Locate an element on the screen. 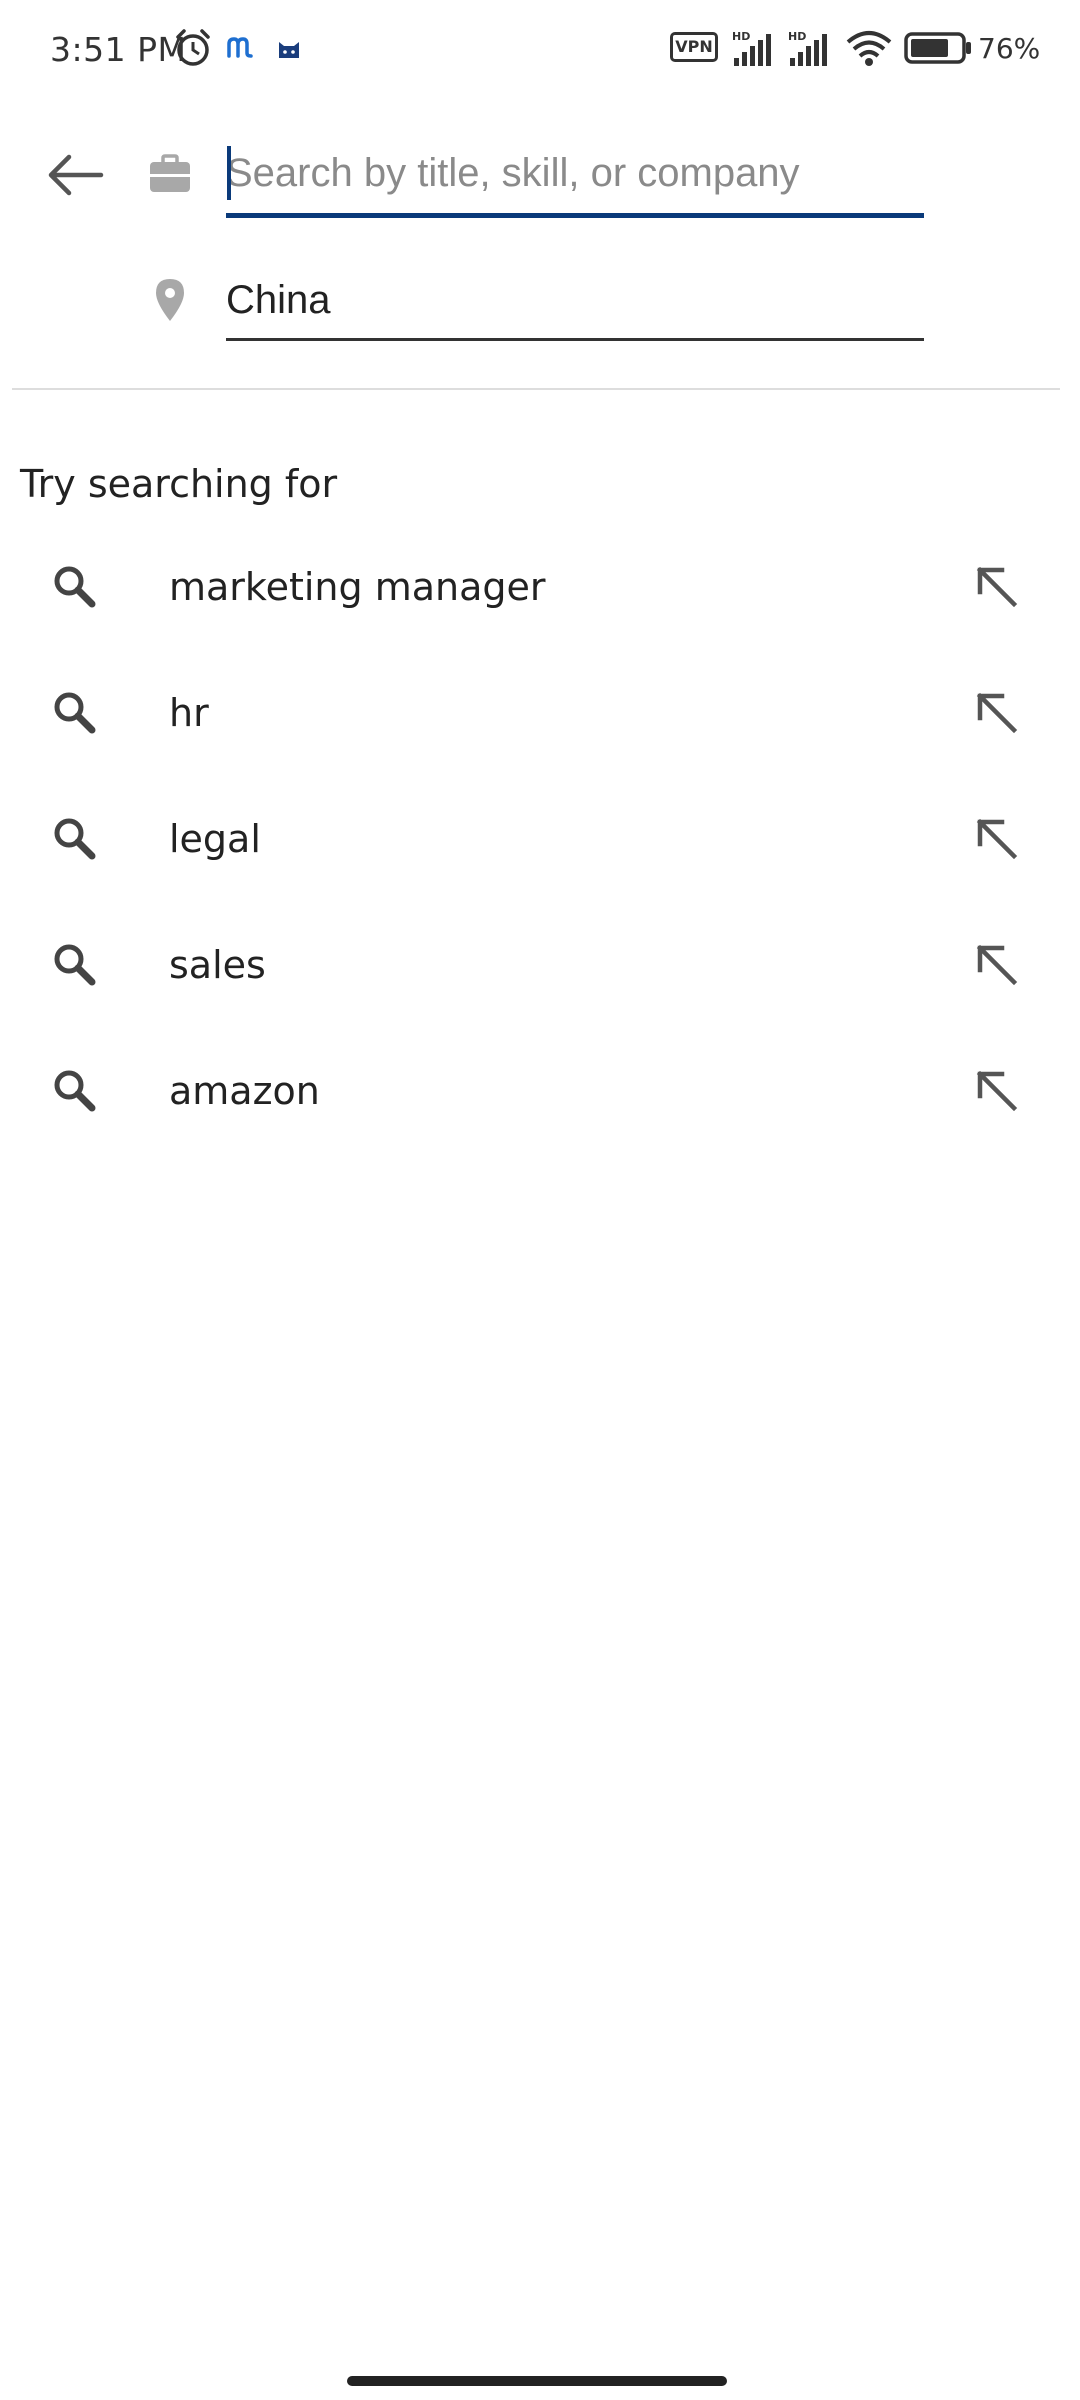 The image size is (1080, 2400). alarm-icon is located at coordinates (193, 47).